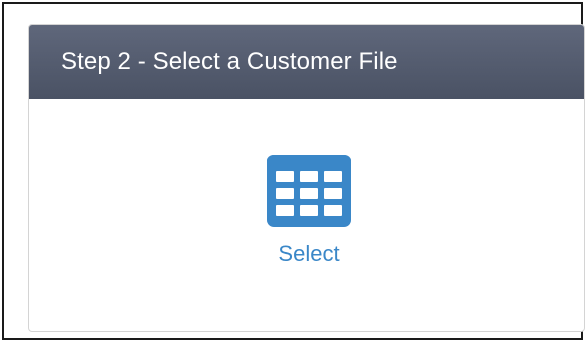  I want to click on select-label: Select, so click(309, 254).